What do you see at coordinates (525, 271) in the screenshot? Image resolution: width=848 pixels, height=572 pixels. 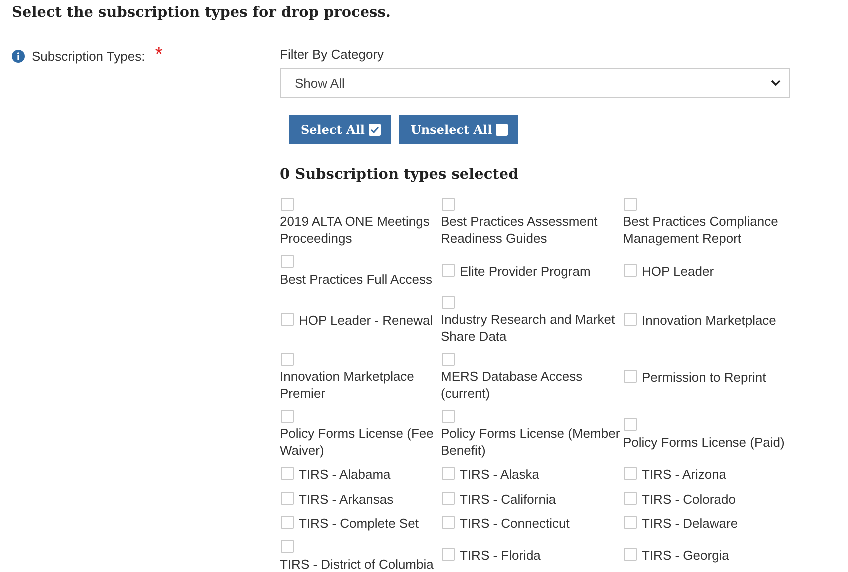 I see `option-label: Elite Provider Program` at bounding box center [525, 271].